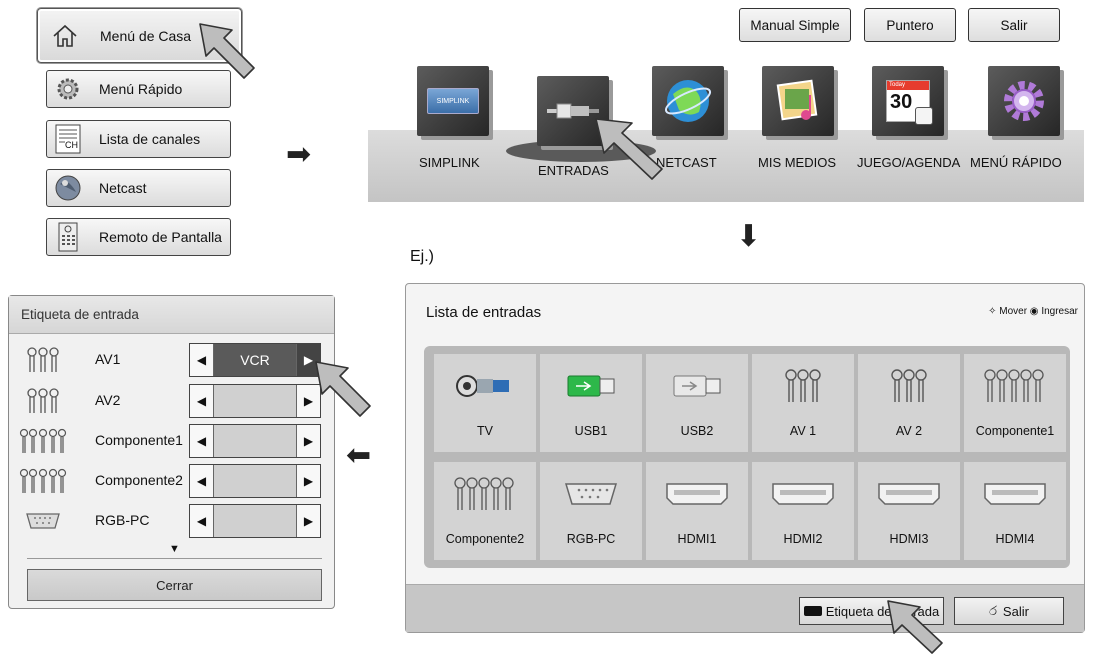 The height and width of the screenshot is (655, 1094). Describe the element at coordinates (745, 608) in the screenshot. I see `dialog-footer: Etiqueta de entrada ර Salir` at that location.